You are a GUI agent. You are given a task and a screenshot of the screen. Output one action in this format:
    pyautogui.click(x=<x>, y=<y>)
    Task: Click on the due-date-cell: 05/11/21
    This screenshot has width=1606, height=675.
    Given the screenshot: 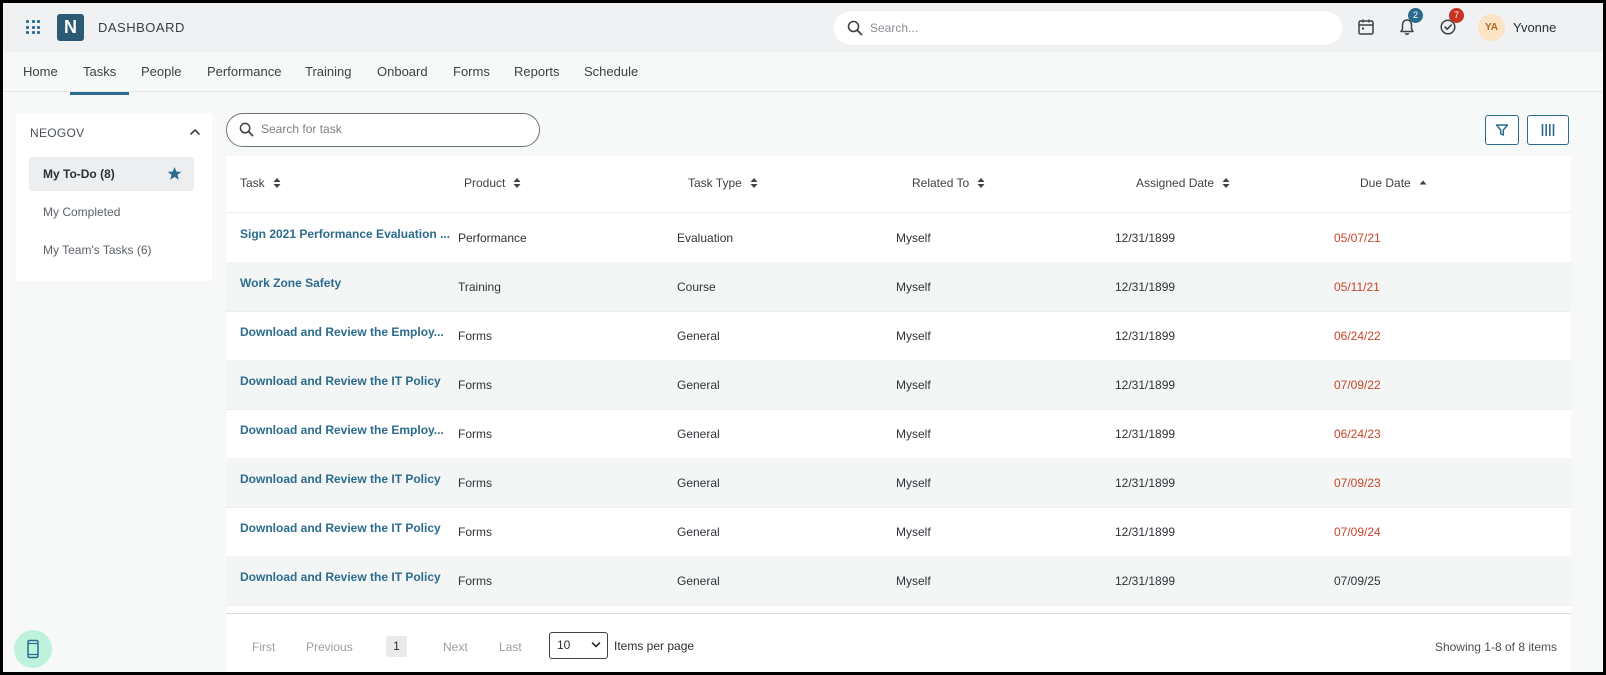 What is the action you would take?
    pyautogui.click(x=1357, y=287)
    